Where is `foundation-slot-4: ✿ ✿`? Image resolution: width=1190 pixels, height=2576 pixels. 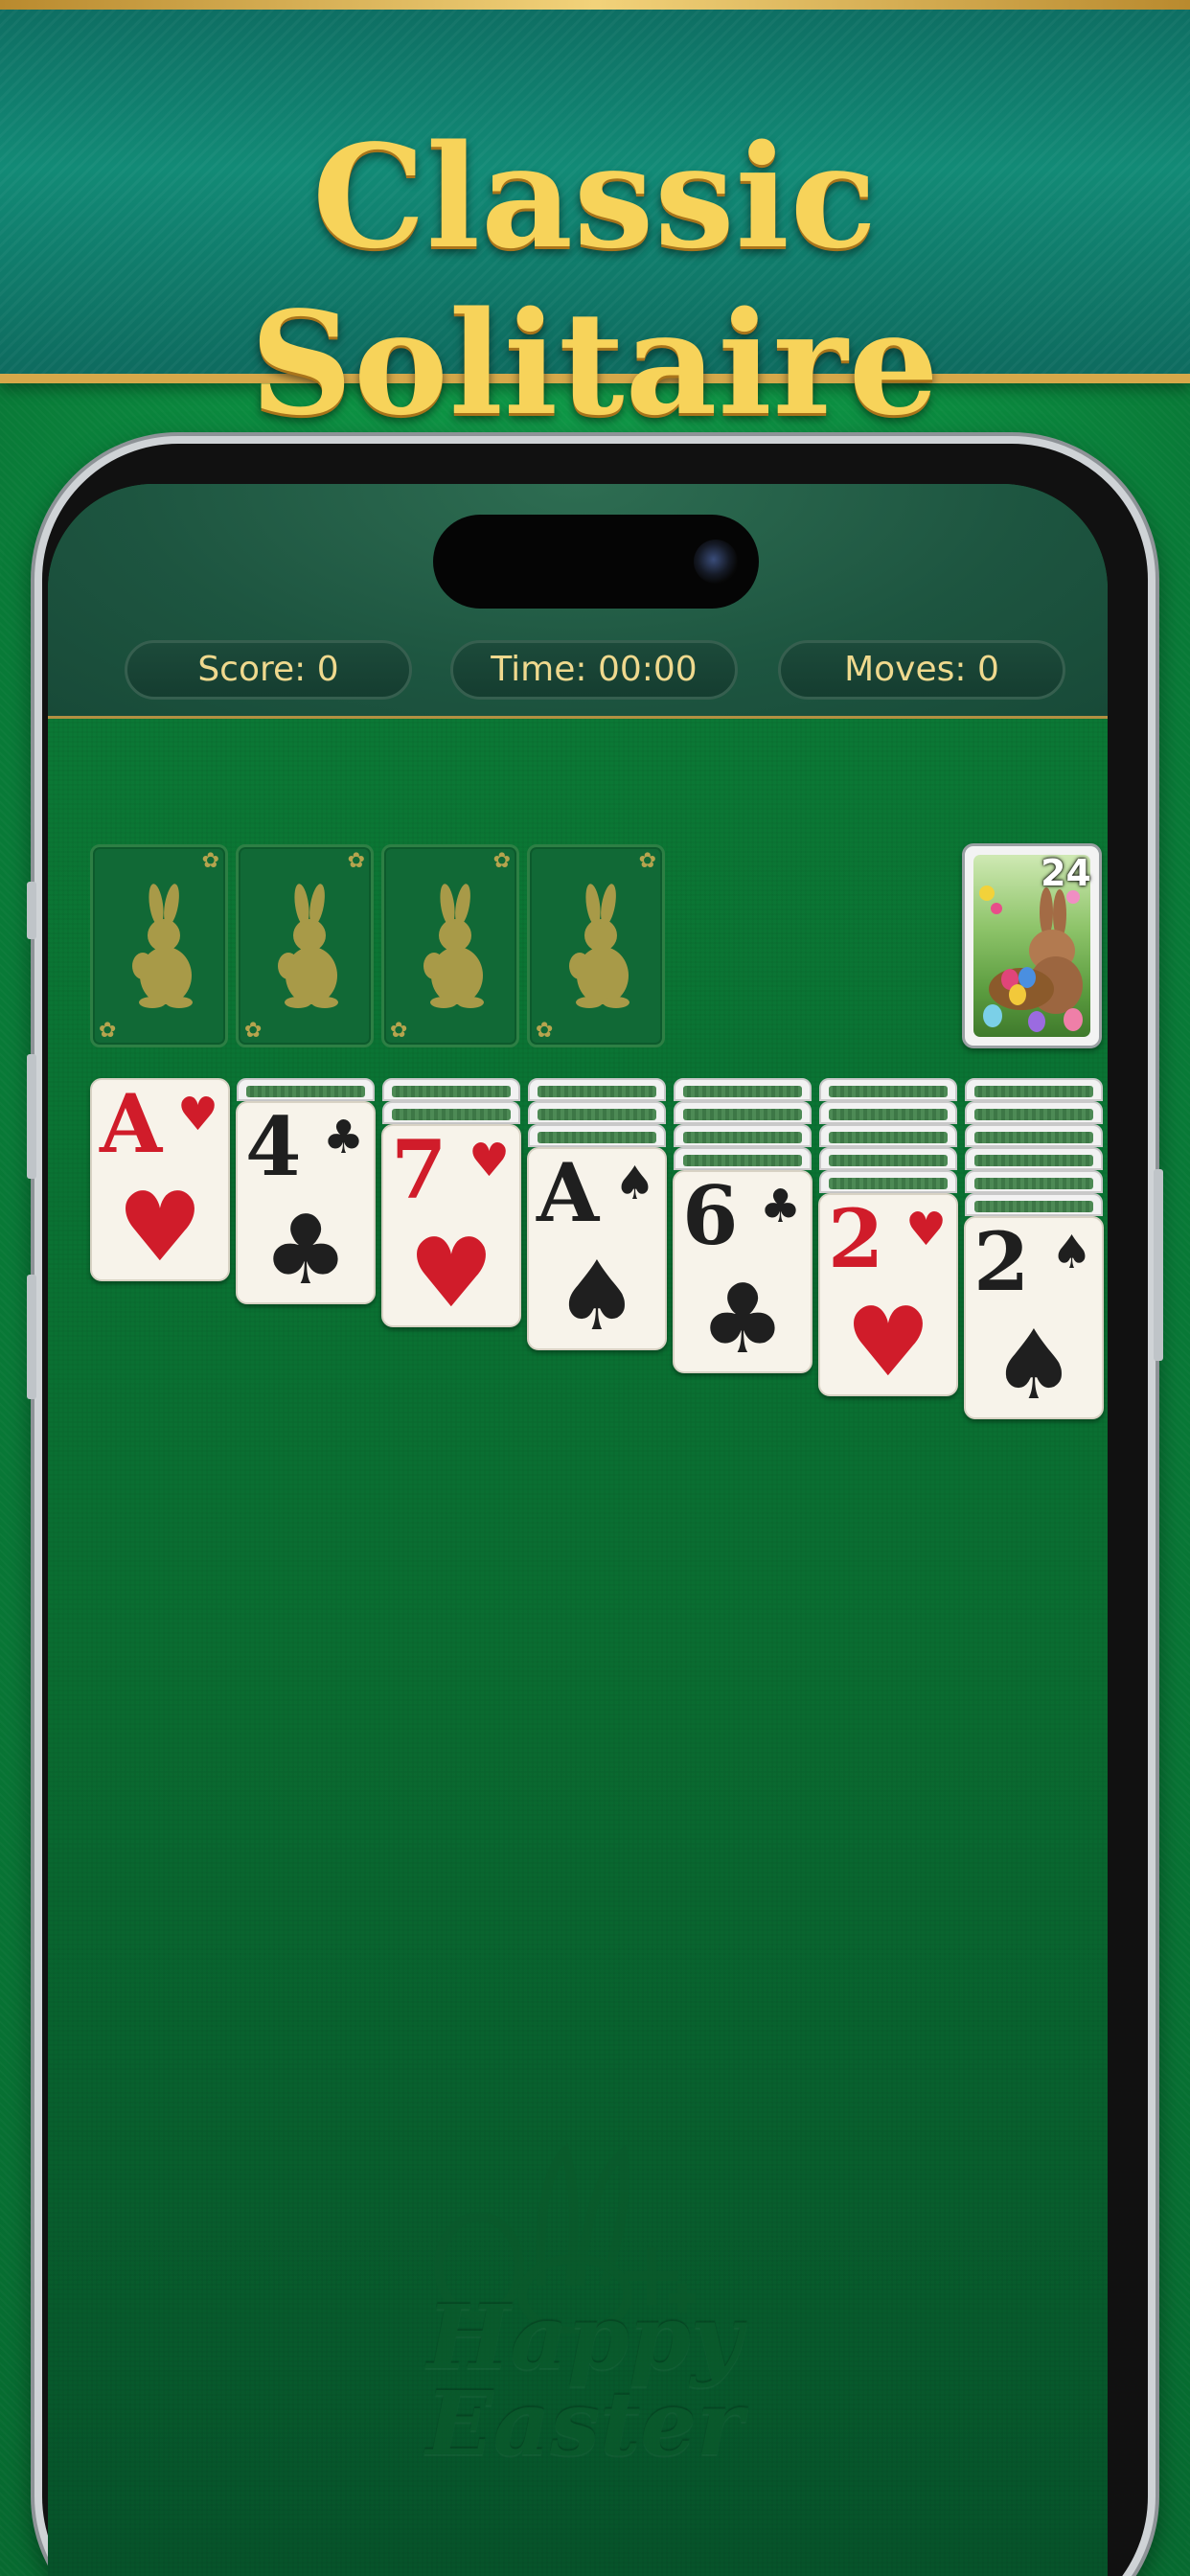
foundation-slot-4: ✿ ✿ is located at coordinates (596, 945).